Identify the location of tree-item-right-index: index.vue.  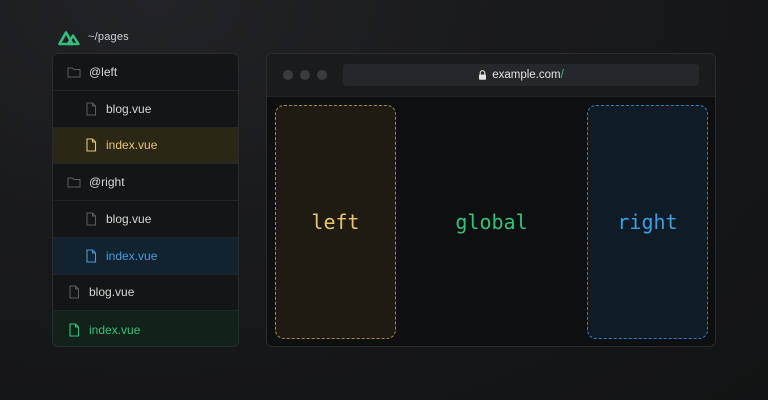
(145, 256).